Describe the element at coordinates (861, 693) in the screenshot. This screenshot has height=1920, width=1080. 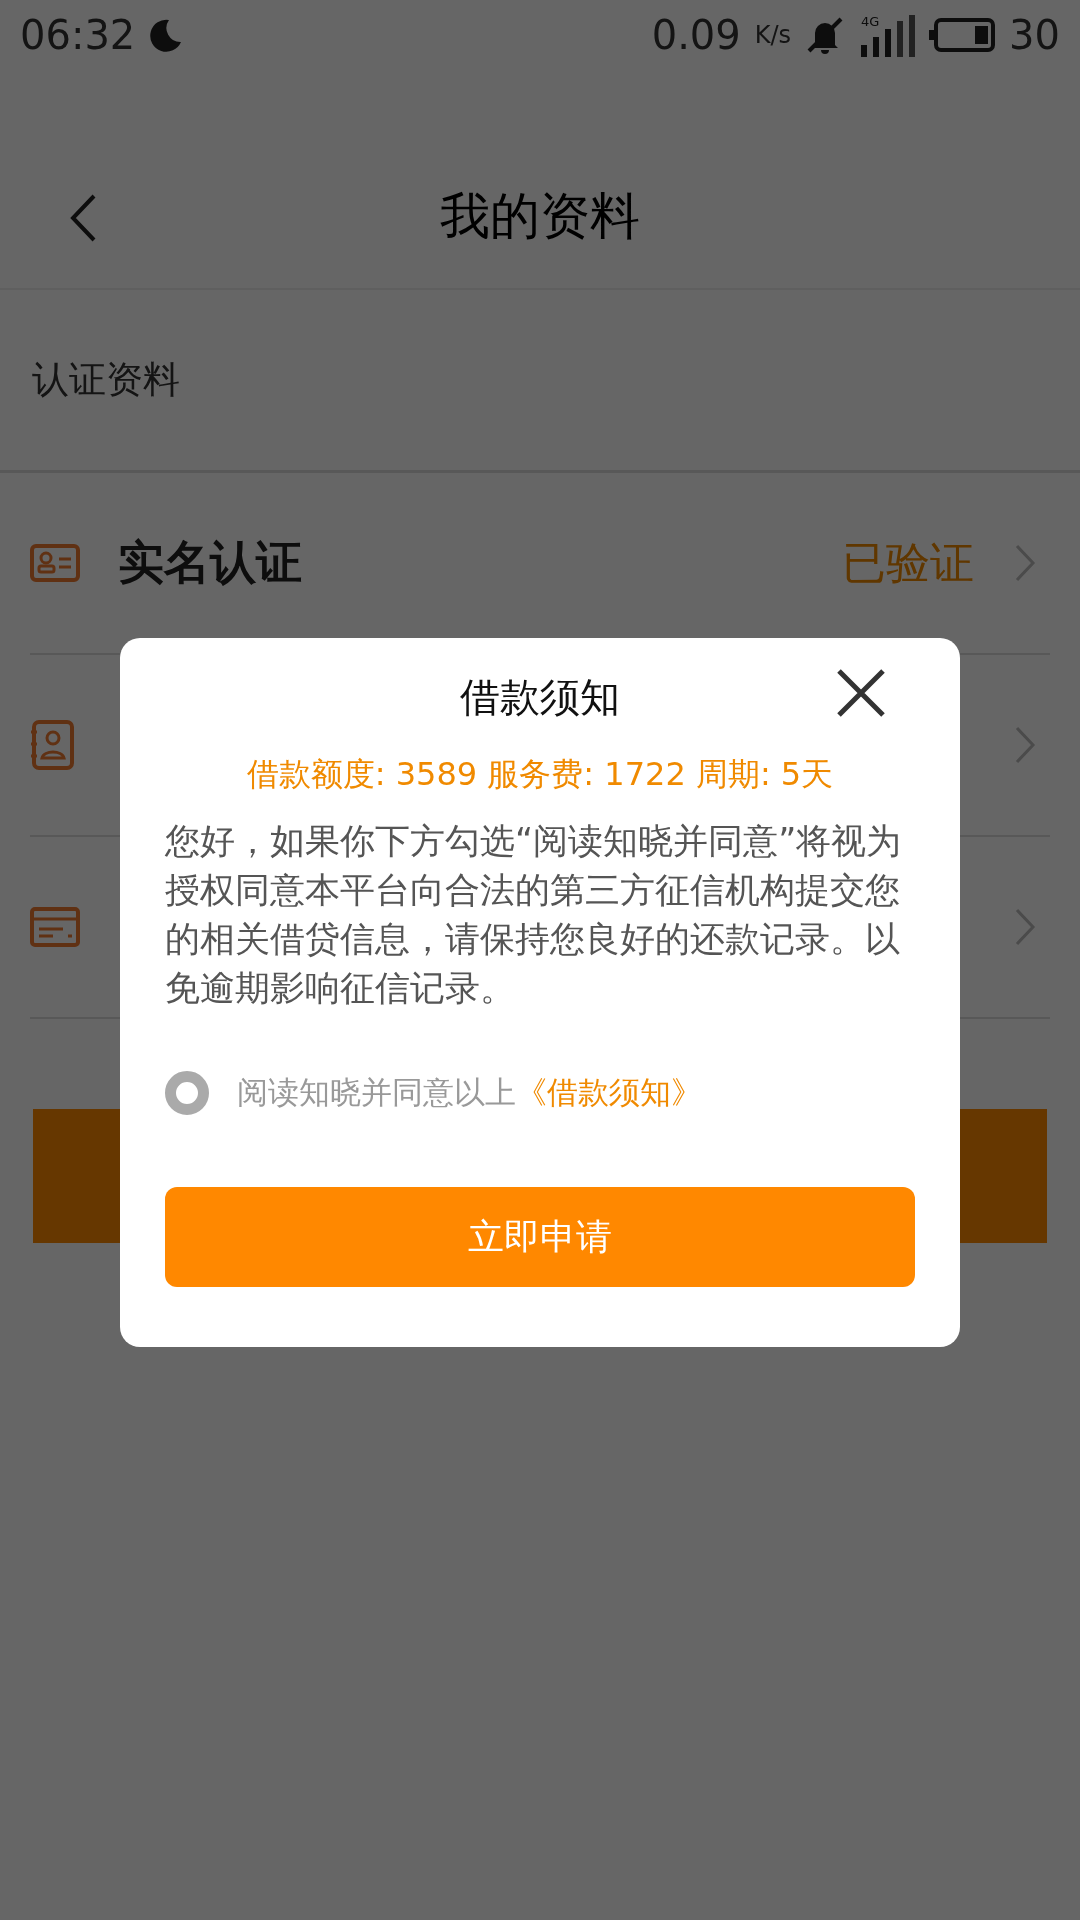
I see `close-icon` at that location.